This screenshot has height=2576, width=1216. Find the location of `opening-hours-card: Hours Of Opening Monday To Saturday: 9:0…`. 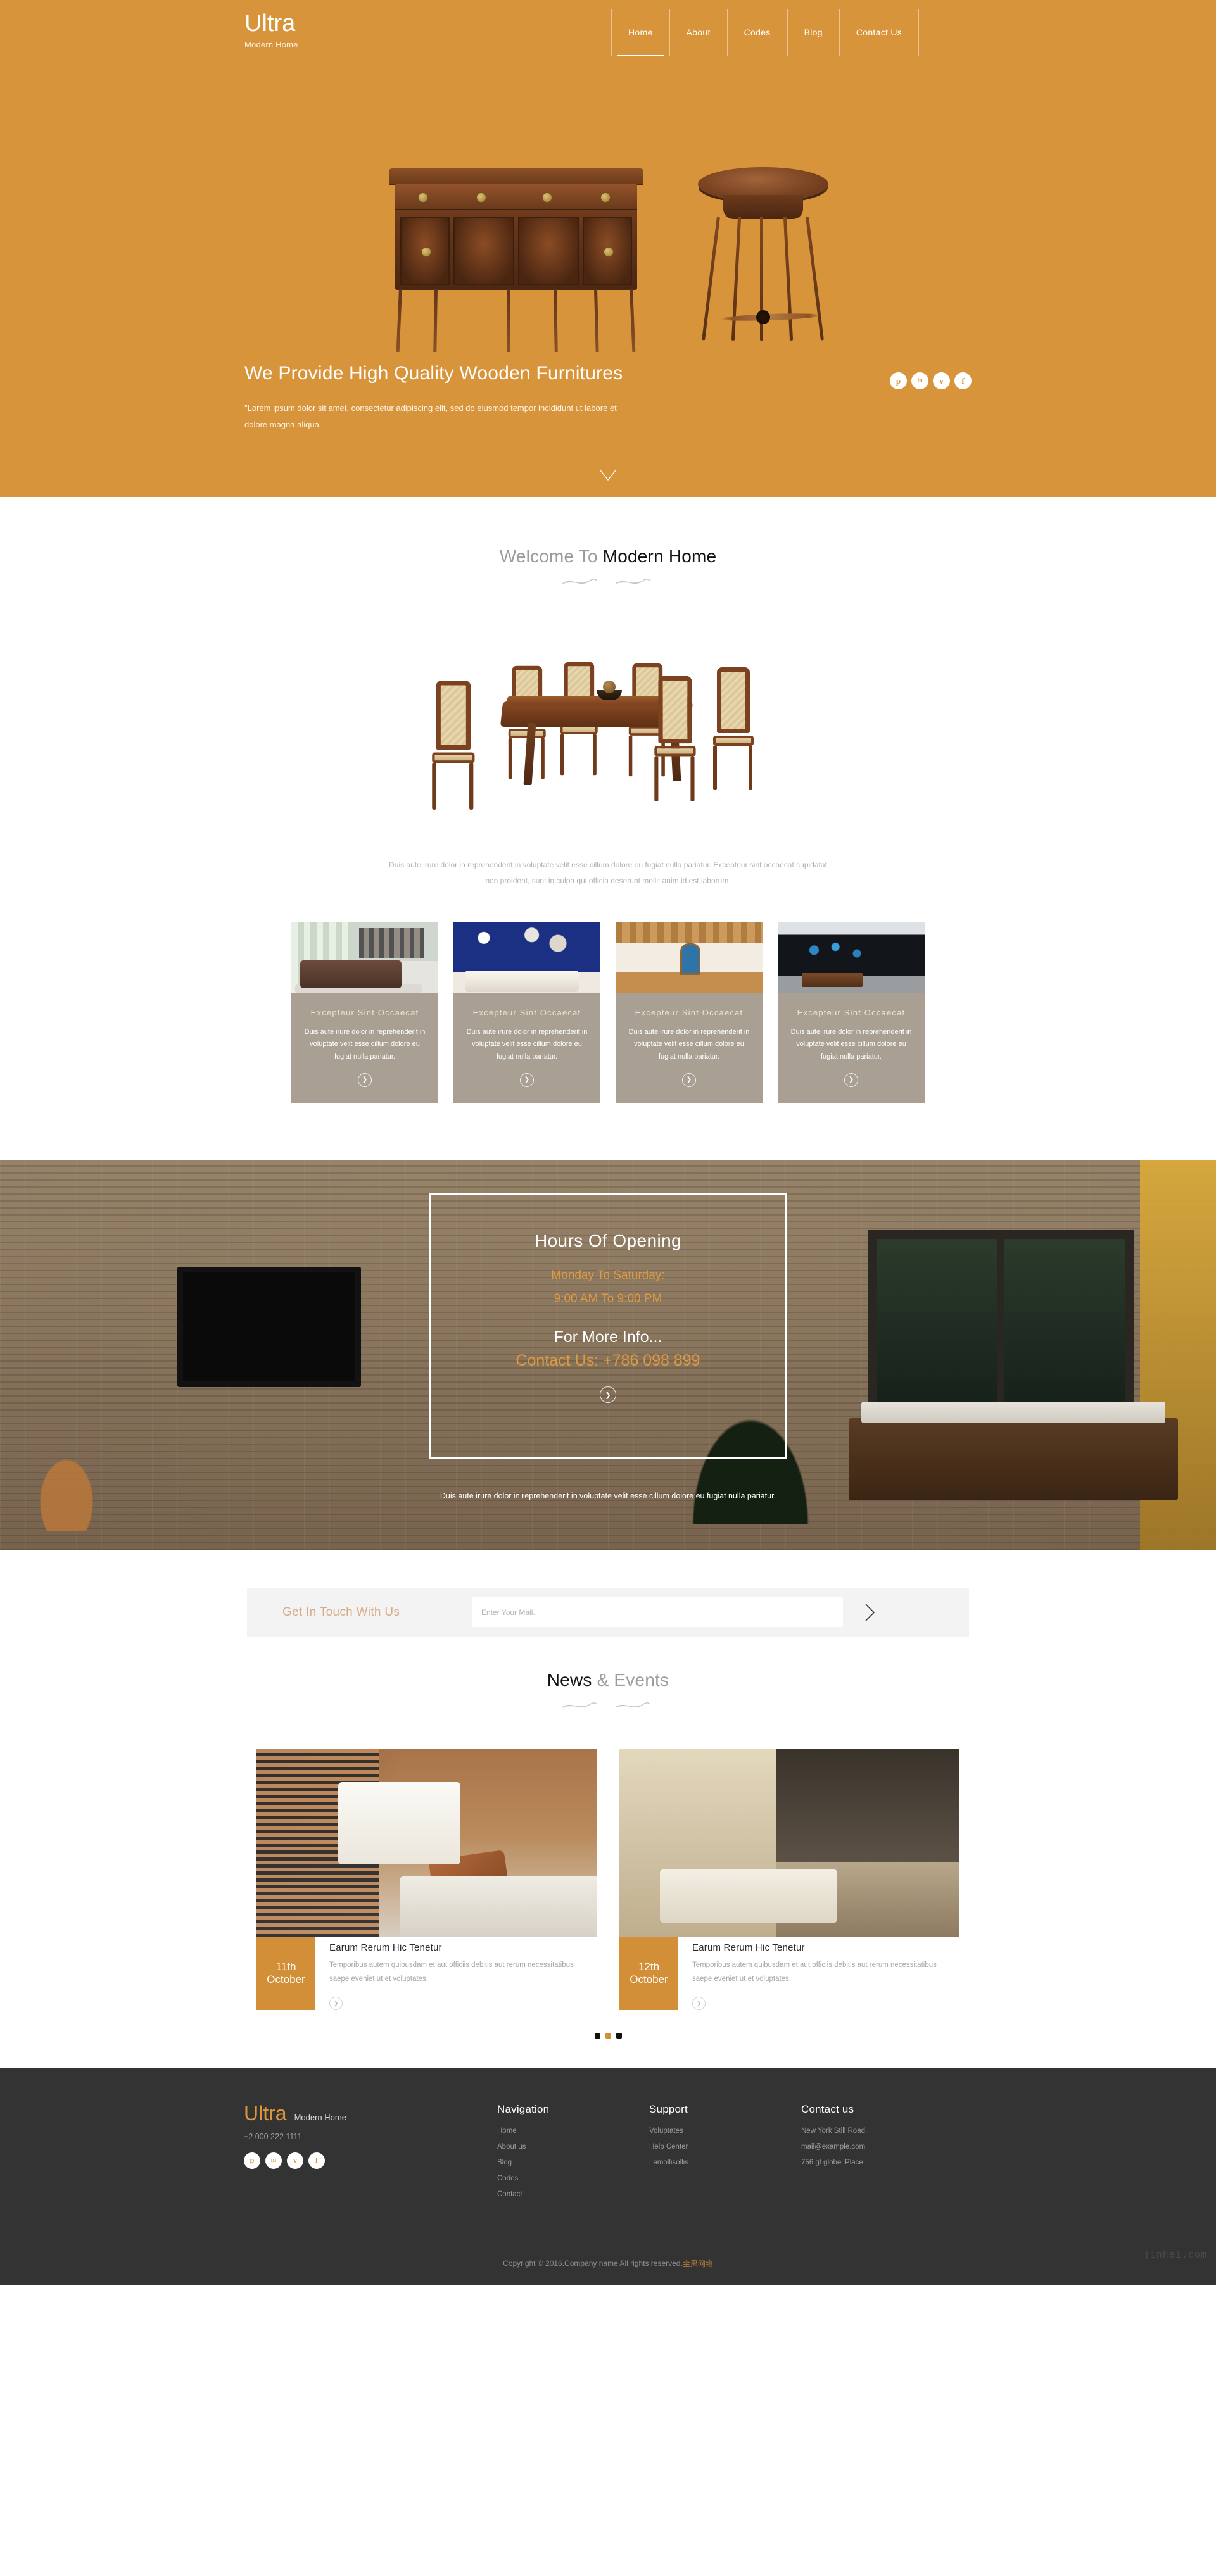

opening-hours-card: Hours Of Opening Monday To Saturday: 9:0… is located at coordinates (608, 1326).